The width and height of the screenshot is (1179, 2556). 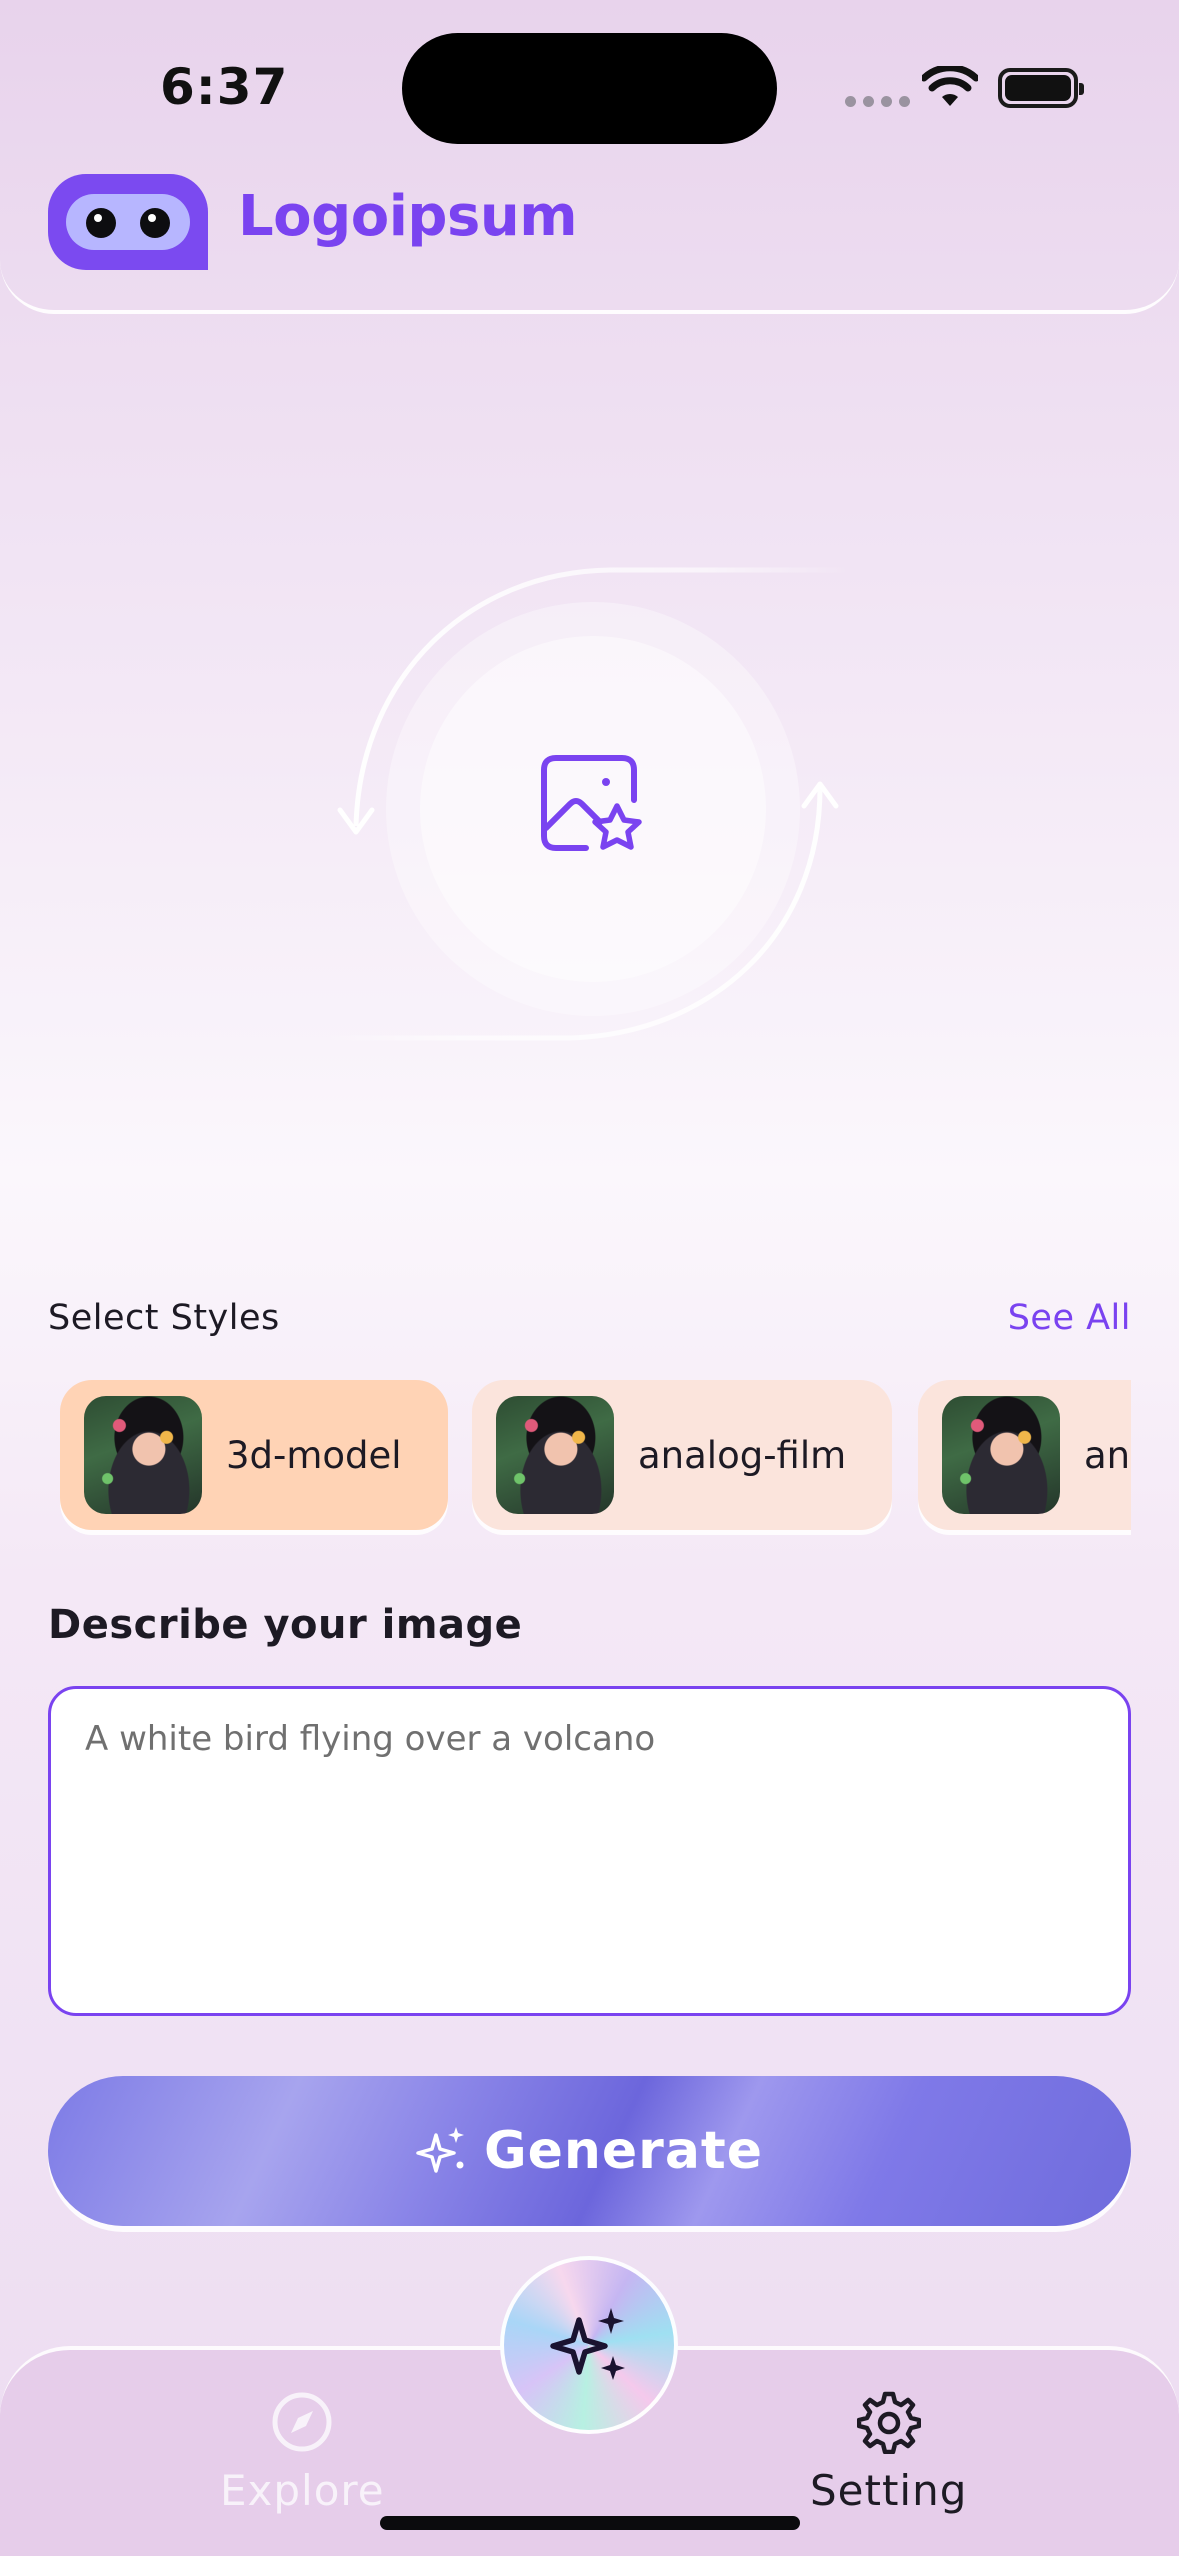 I want to click on describe-title: Describe your image, so click(x=285, y=1625).